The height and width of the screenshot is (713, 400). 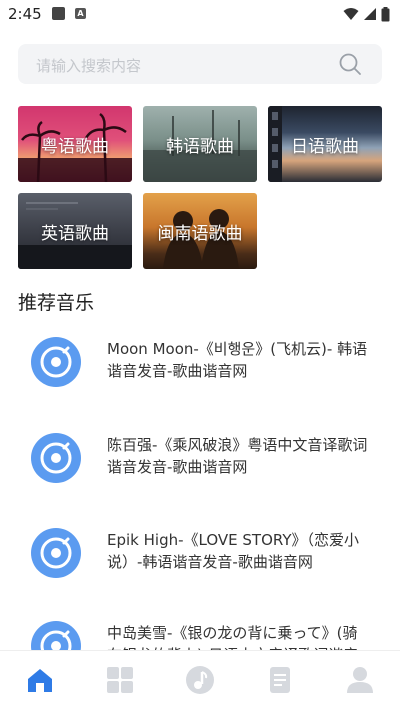 What do you see at coordinates (25, 14) in the screenshot?
I see `status-time: 2:45` at bounding box center [25, 14].